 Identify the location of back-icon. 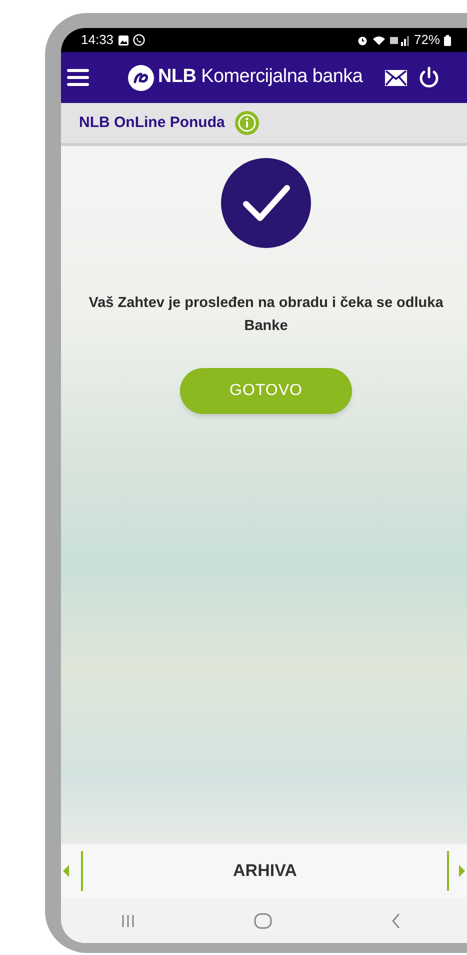
(396, 920).